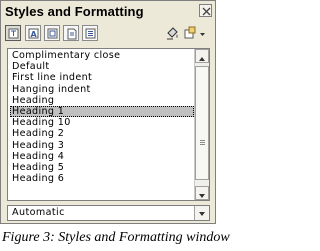  What do you see at coordinates (38, 212) in the screenshot?
I see `style-filter-value: Automatic` at bounding box center [38, 212].